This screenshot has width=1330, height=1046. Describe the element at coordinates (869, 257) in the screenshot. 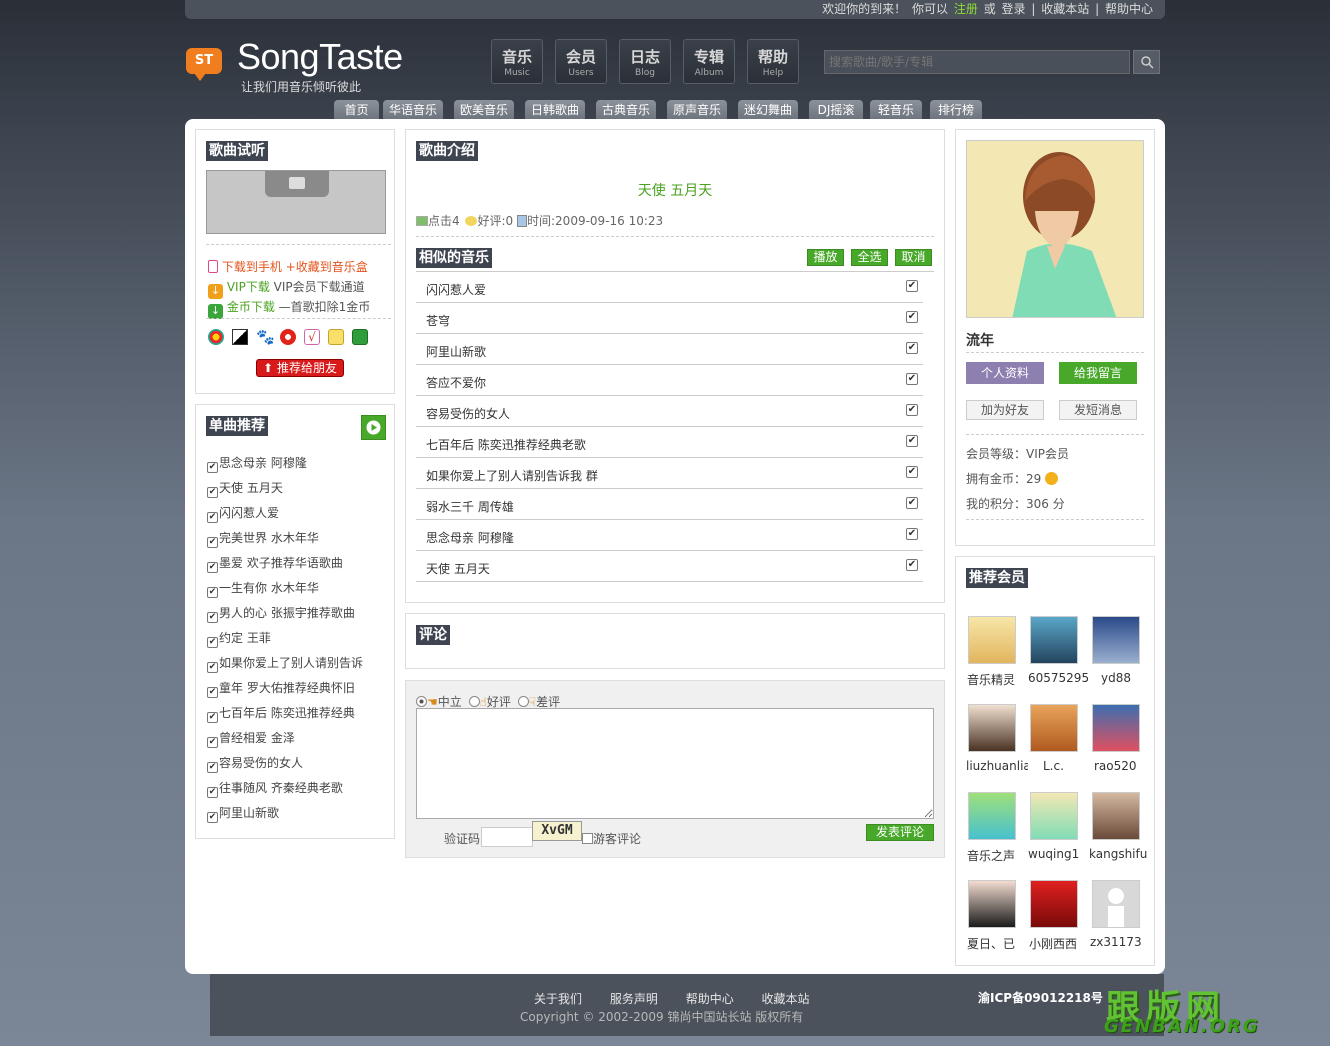

I see `select-all-button: 全选` at that location.